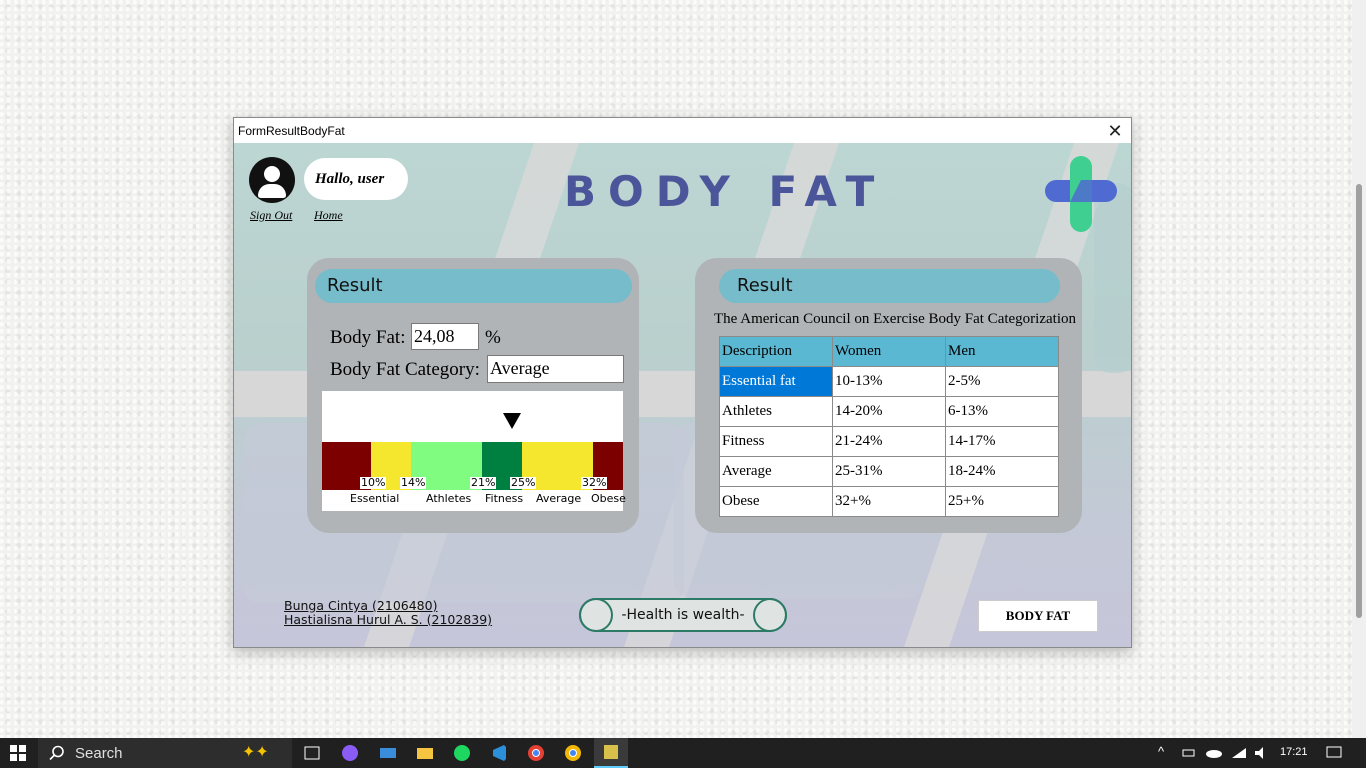 The width and height of the screenshot is (1366, 768). Describe the element at coordinates (776, 471) in the screenshot. I see `table-cell: Average` at that location.